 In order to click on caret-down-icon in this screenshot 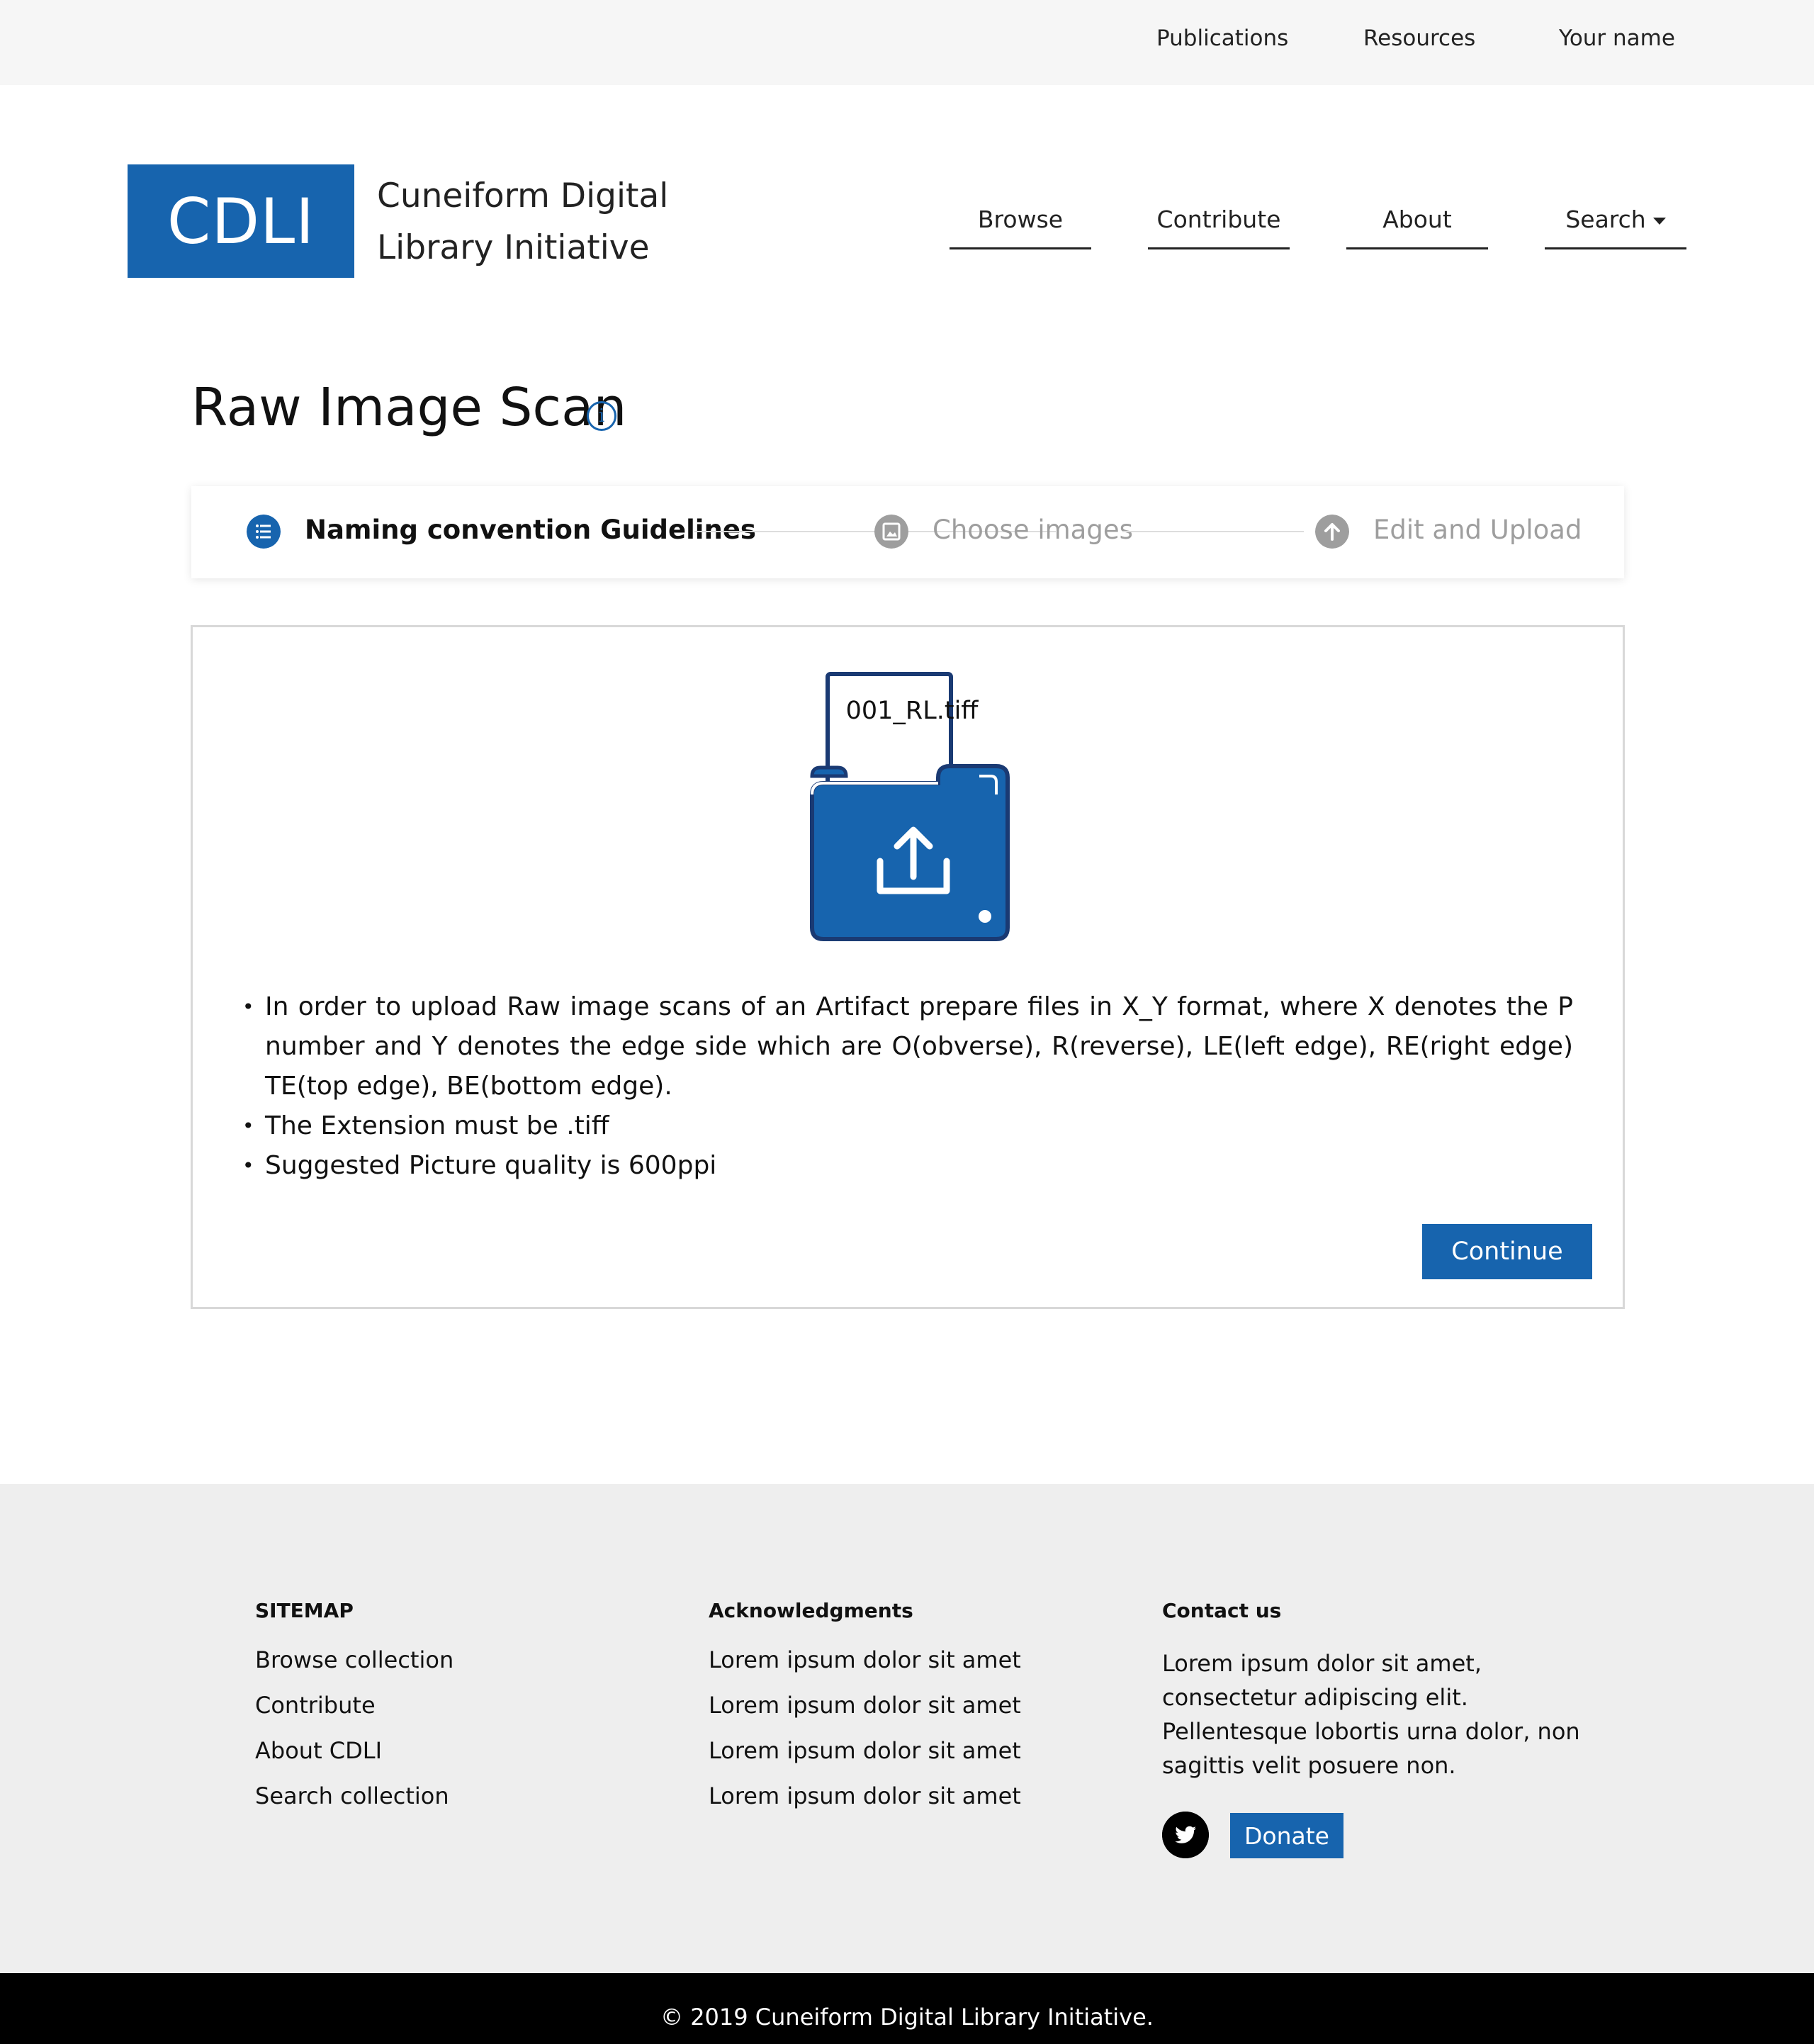, I will do `click(1659, 221)`.